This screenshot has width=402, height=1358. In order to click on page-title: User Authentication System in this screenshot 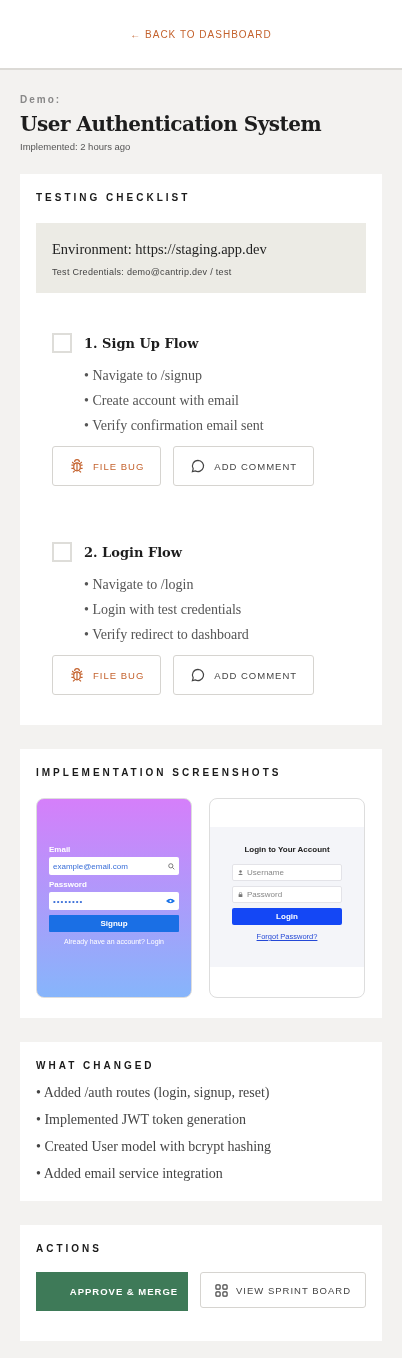, I will do `click(171, 124)`.